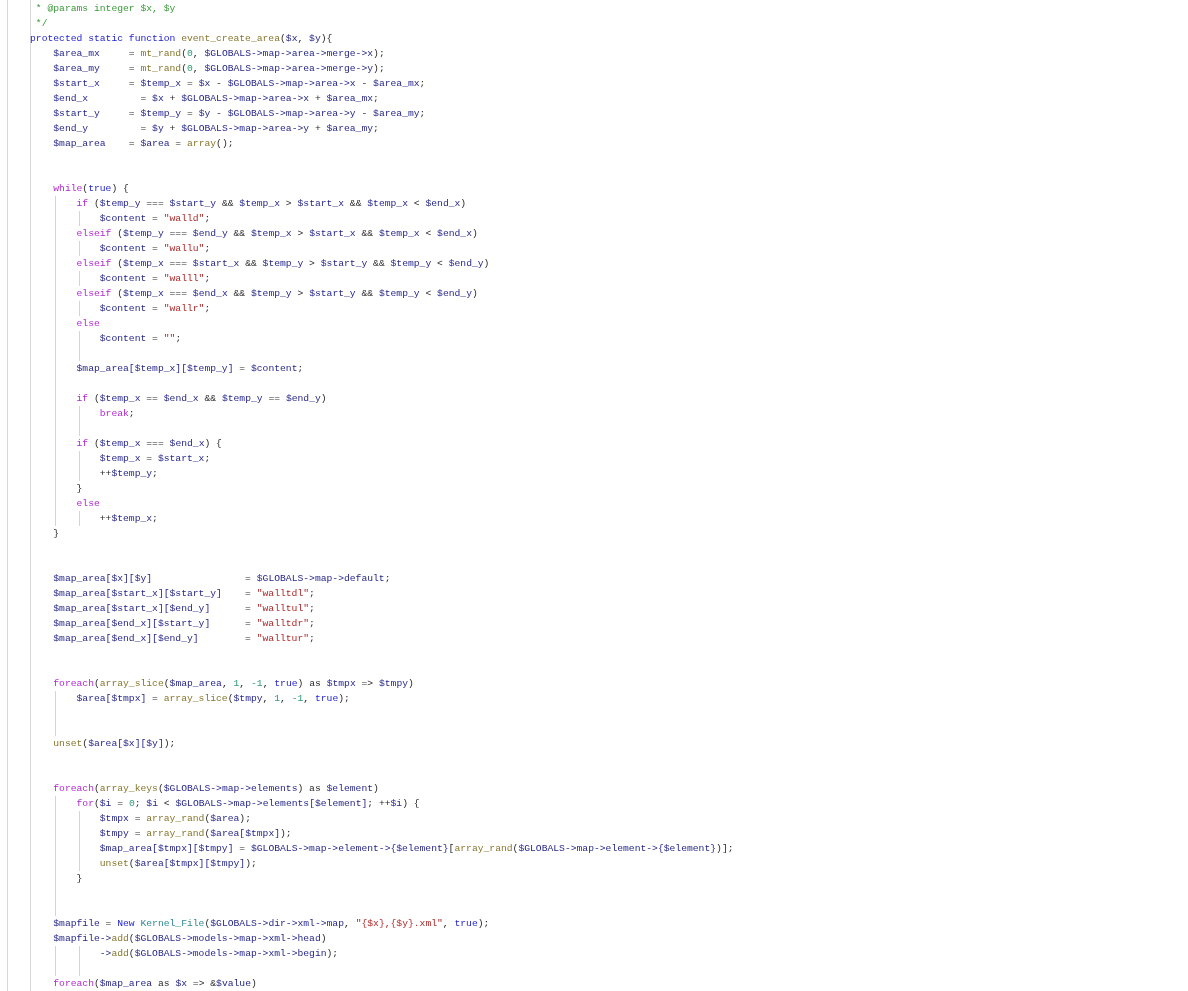 This screenshot has width=1188, height=991. I want to click on code-line: if ($temp_x === $end_x) {, so click(148, 444).